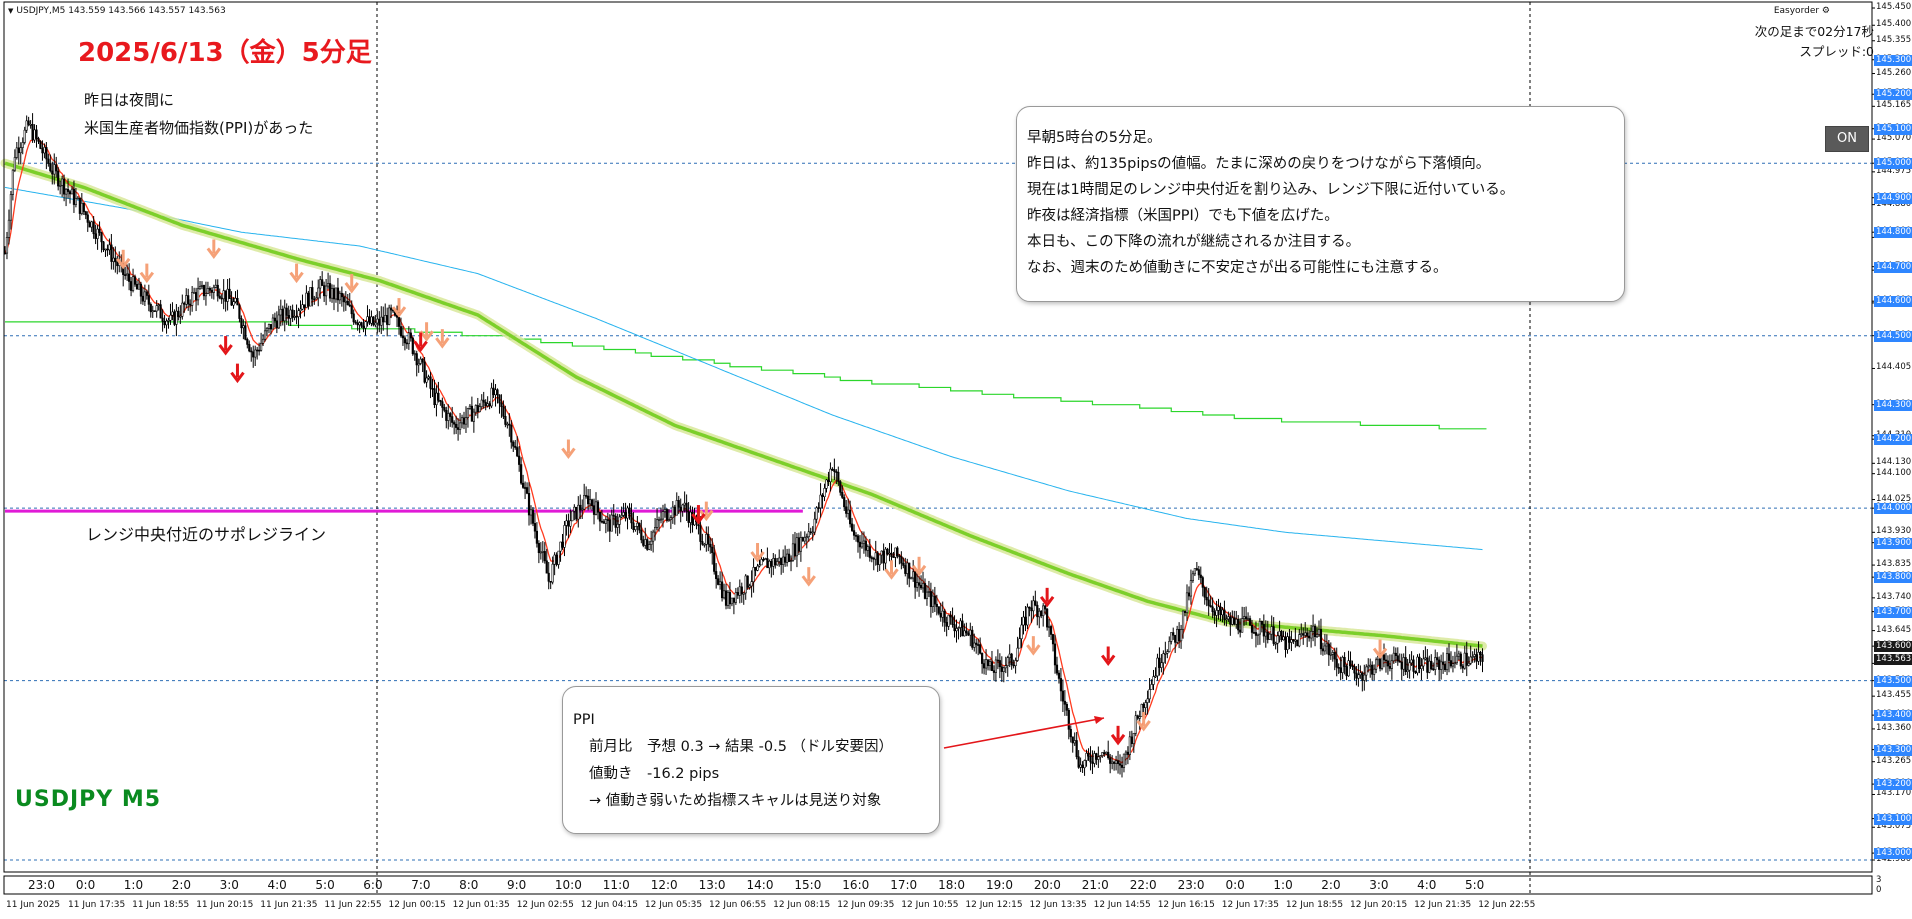 This screenshot has width=1912, height=919. What do you see at coordinates (904, 885) in the screenshot?
I see `x-axis-hour-label: 17:0` at bounding box center [904, 885].